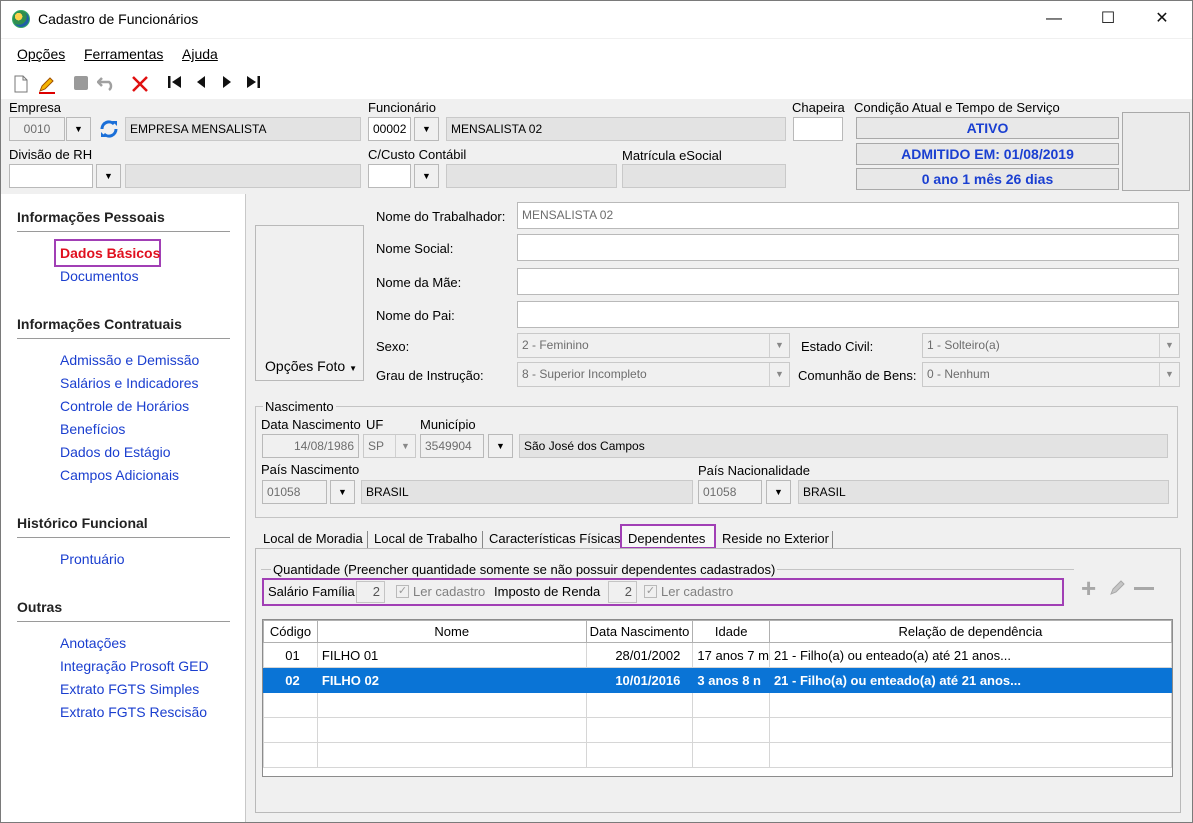  I want to click on pais-nascimento-dropdown-button: ▼, so click(342, 492).